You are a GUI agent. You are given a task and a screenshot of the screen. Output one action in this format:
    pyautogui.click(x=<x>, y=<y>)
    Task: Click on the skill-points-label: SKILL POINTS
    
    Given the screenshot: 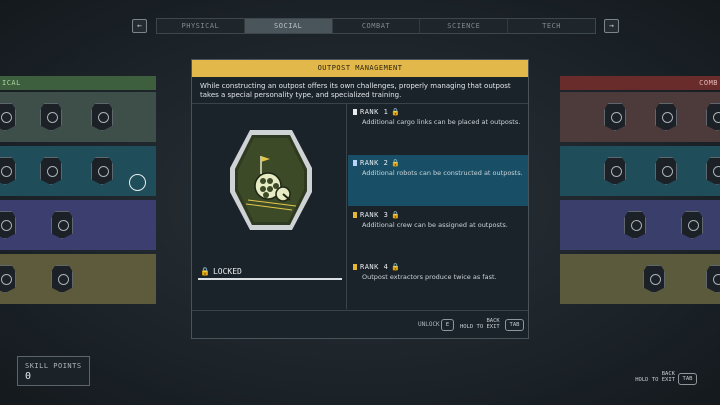 What is the action you would take?
    pyautogui.click(x=53, y=366)
    